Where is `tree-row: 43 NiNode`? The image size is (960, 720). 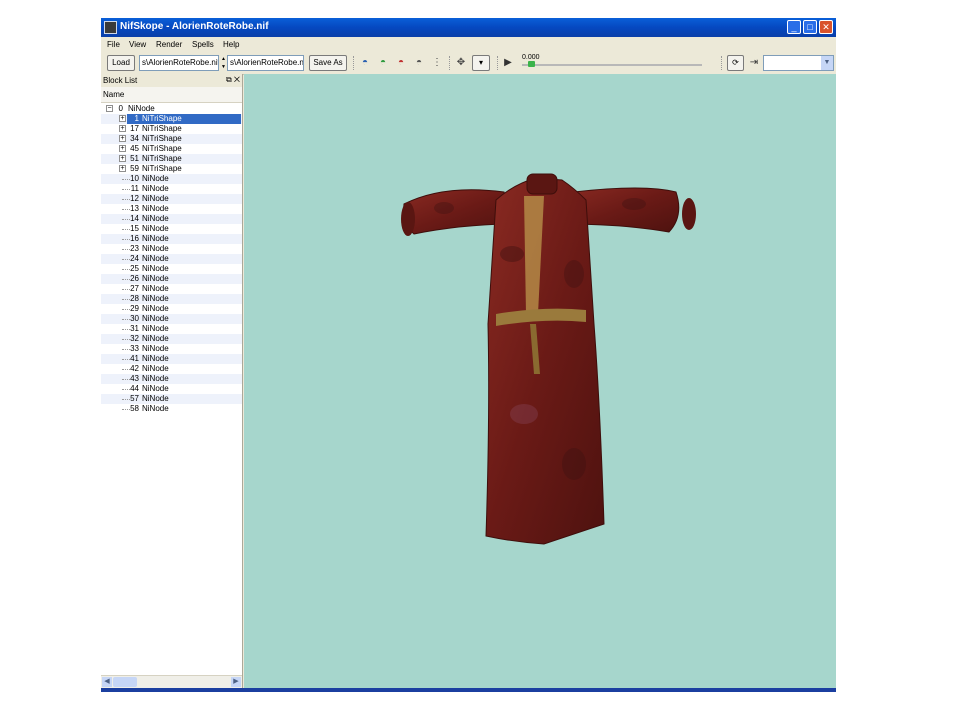 tree-row: 43 NiNode is located at coordinates (171, 379).